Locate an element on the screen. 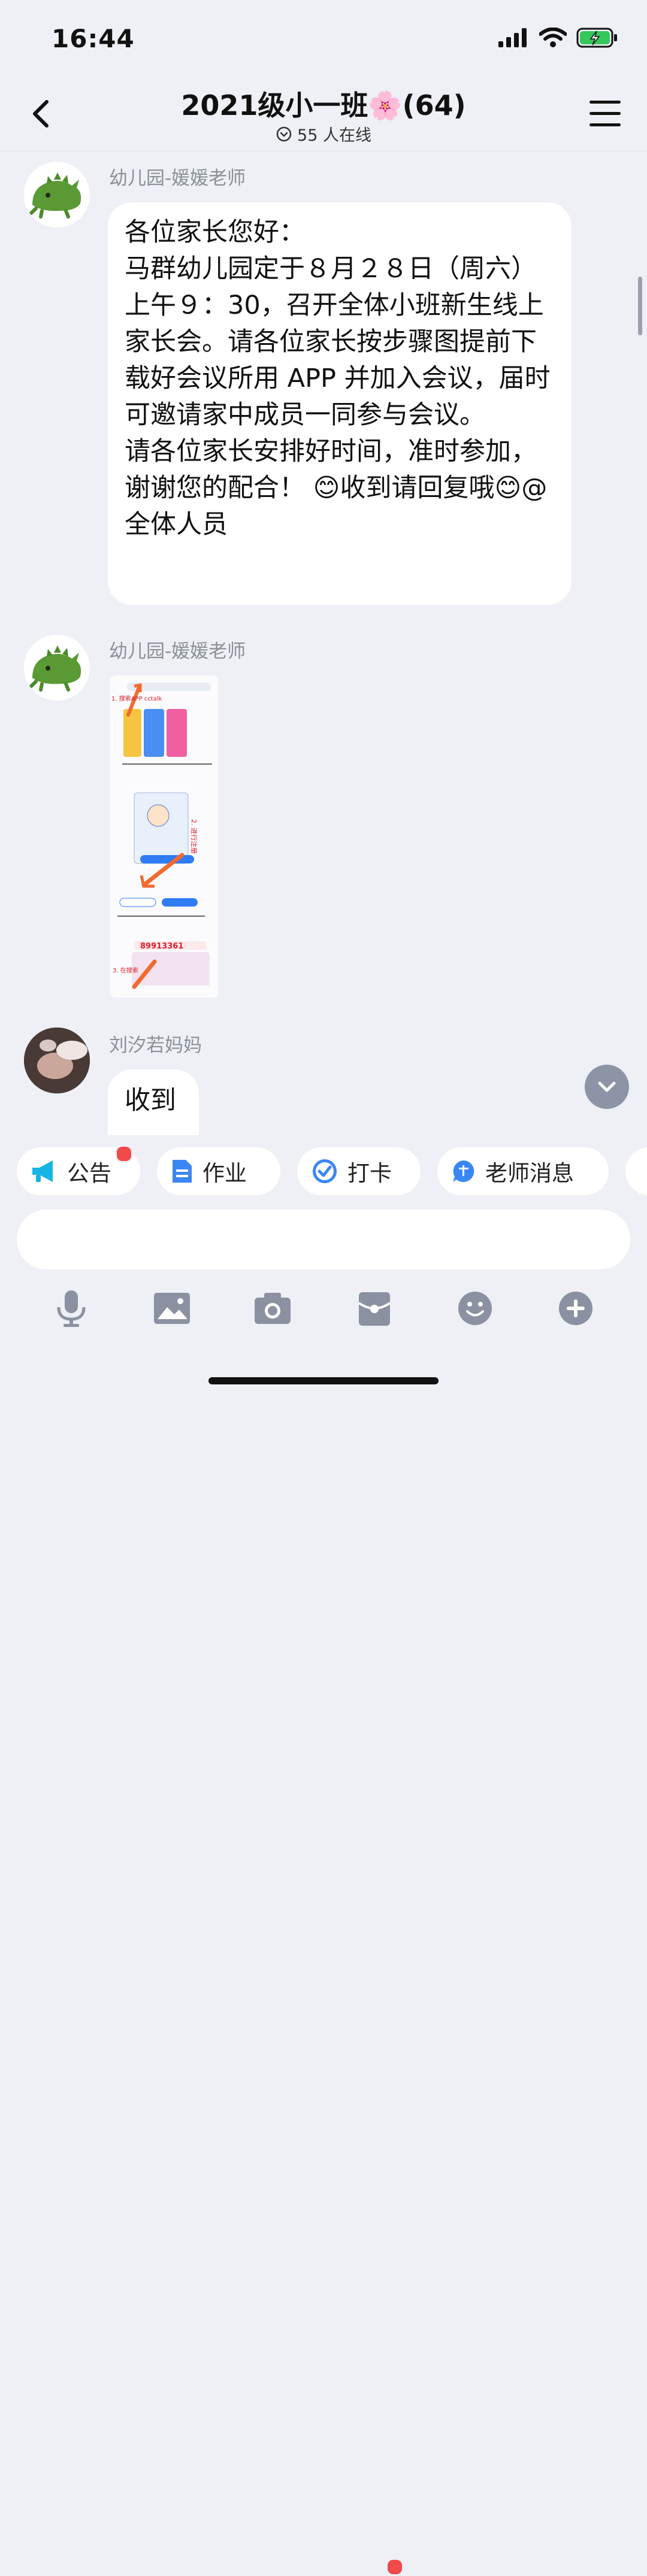  quick-actions-bar: 公告 作业 打卡 老师消息 is located at coordinates (323, 1172).